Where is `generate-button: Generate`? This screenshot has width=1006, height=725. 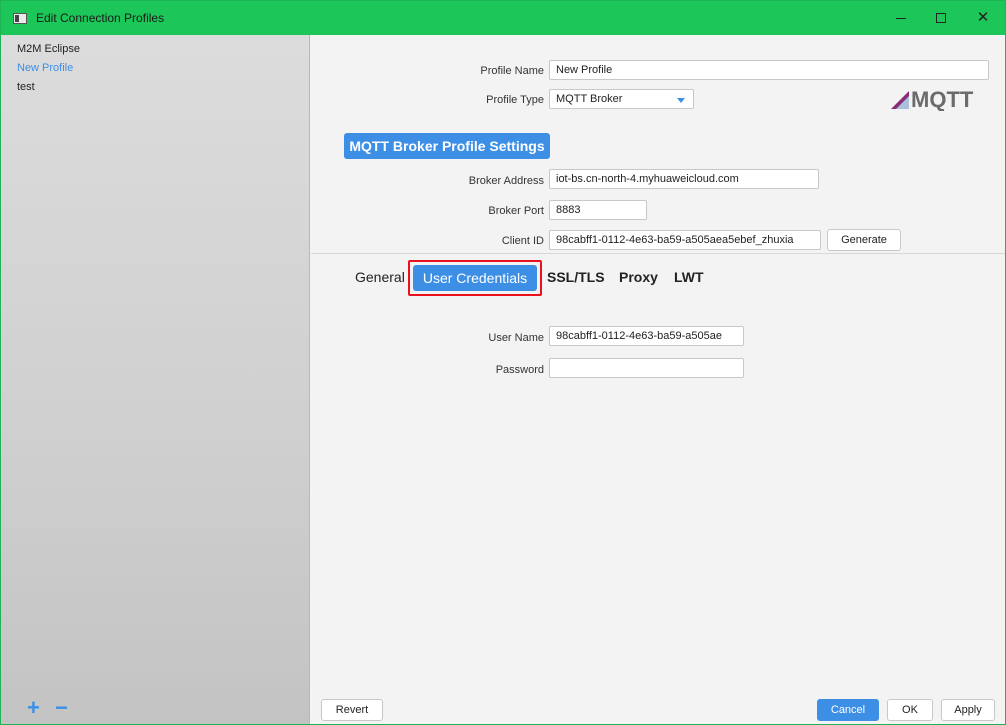
generate-button: Generate is located at coordinates (864, 240).